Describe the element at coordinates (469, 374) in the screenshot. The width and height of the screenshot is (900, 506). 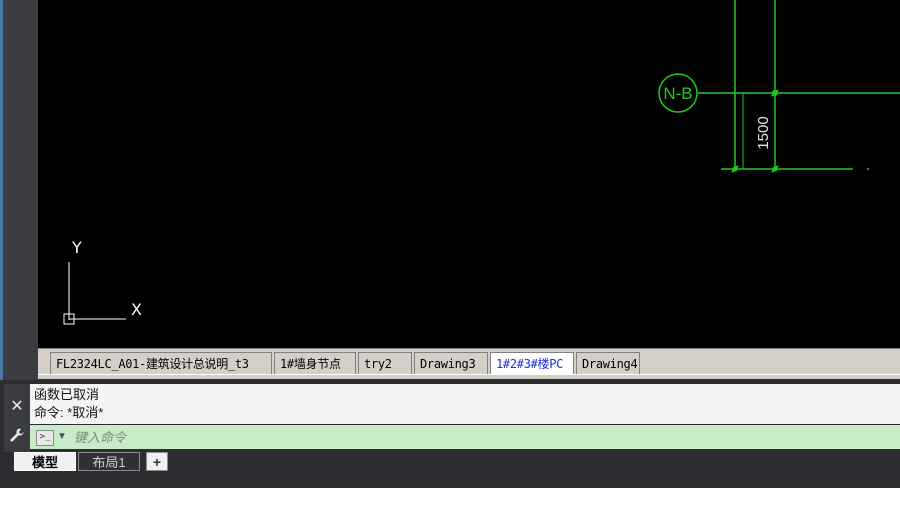
I see `tab-divider` at that location.